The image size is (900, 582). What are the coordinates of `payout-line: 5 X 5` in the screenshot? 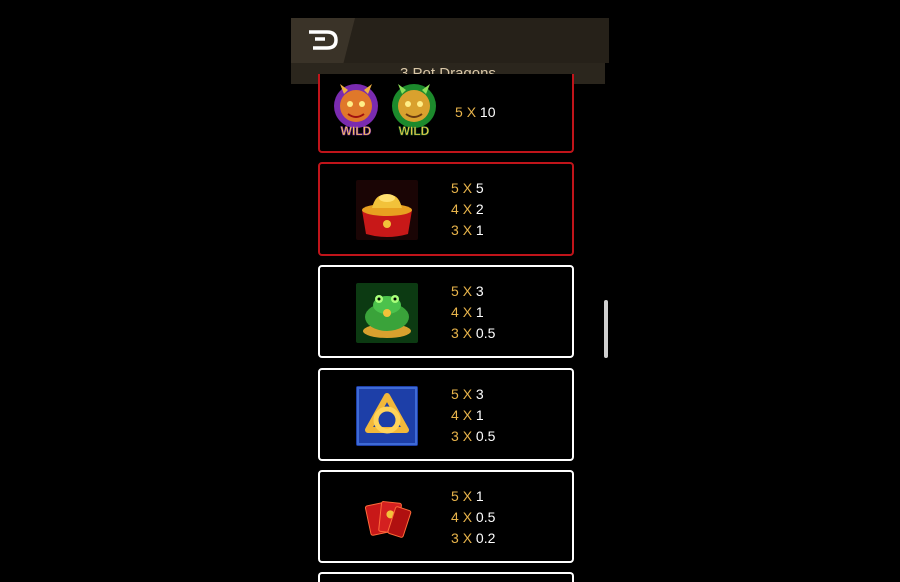 It's located at (467, 188).